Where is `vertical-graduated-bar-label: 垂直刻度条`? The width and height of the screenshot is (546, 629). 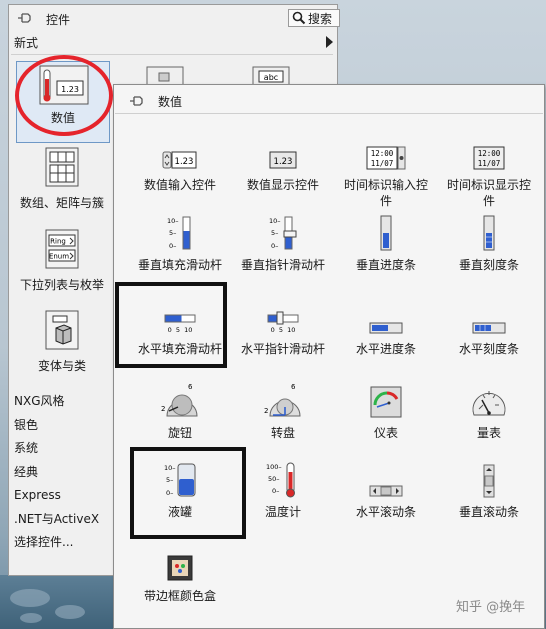
vertical-graduated-bar-label: 垂直刻度条 is located at coordinates (488, 265).